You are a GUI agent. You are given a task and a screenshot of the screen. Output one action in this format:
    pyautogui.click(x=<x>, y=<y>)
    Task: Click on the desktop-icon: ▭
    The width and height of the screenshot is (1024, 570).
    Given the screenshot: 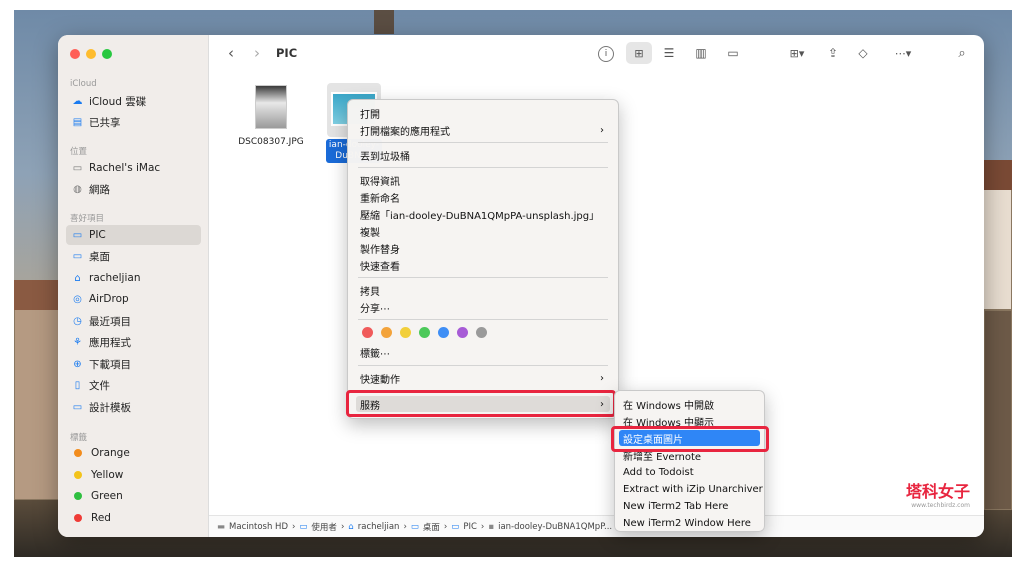 What is the action you would take?
    pyautogui.click(x=77, y=256)
    